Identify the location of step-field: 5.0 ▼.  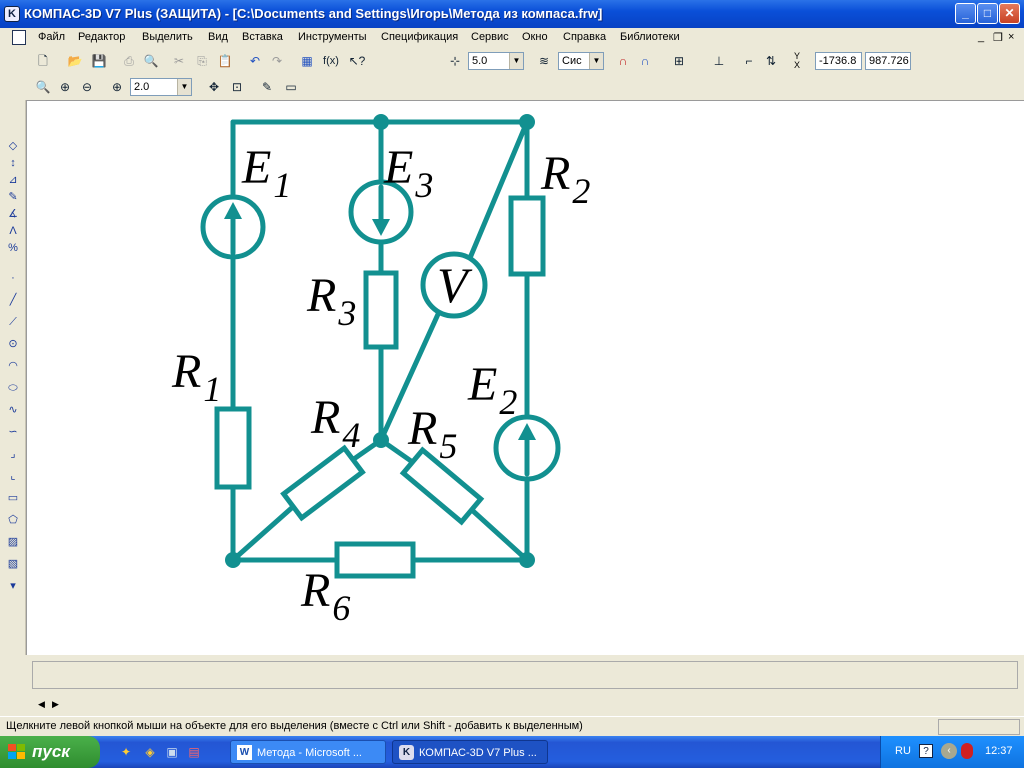
(496, 61).